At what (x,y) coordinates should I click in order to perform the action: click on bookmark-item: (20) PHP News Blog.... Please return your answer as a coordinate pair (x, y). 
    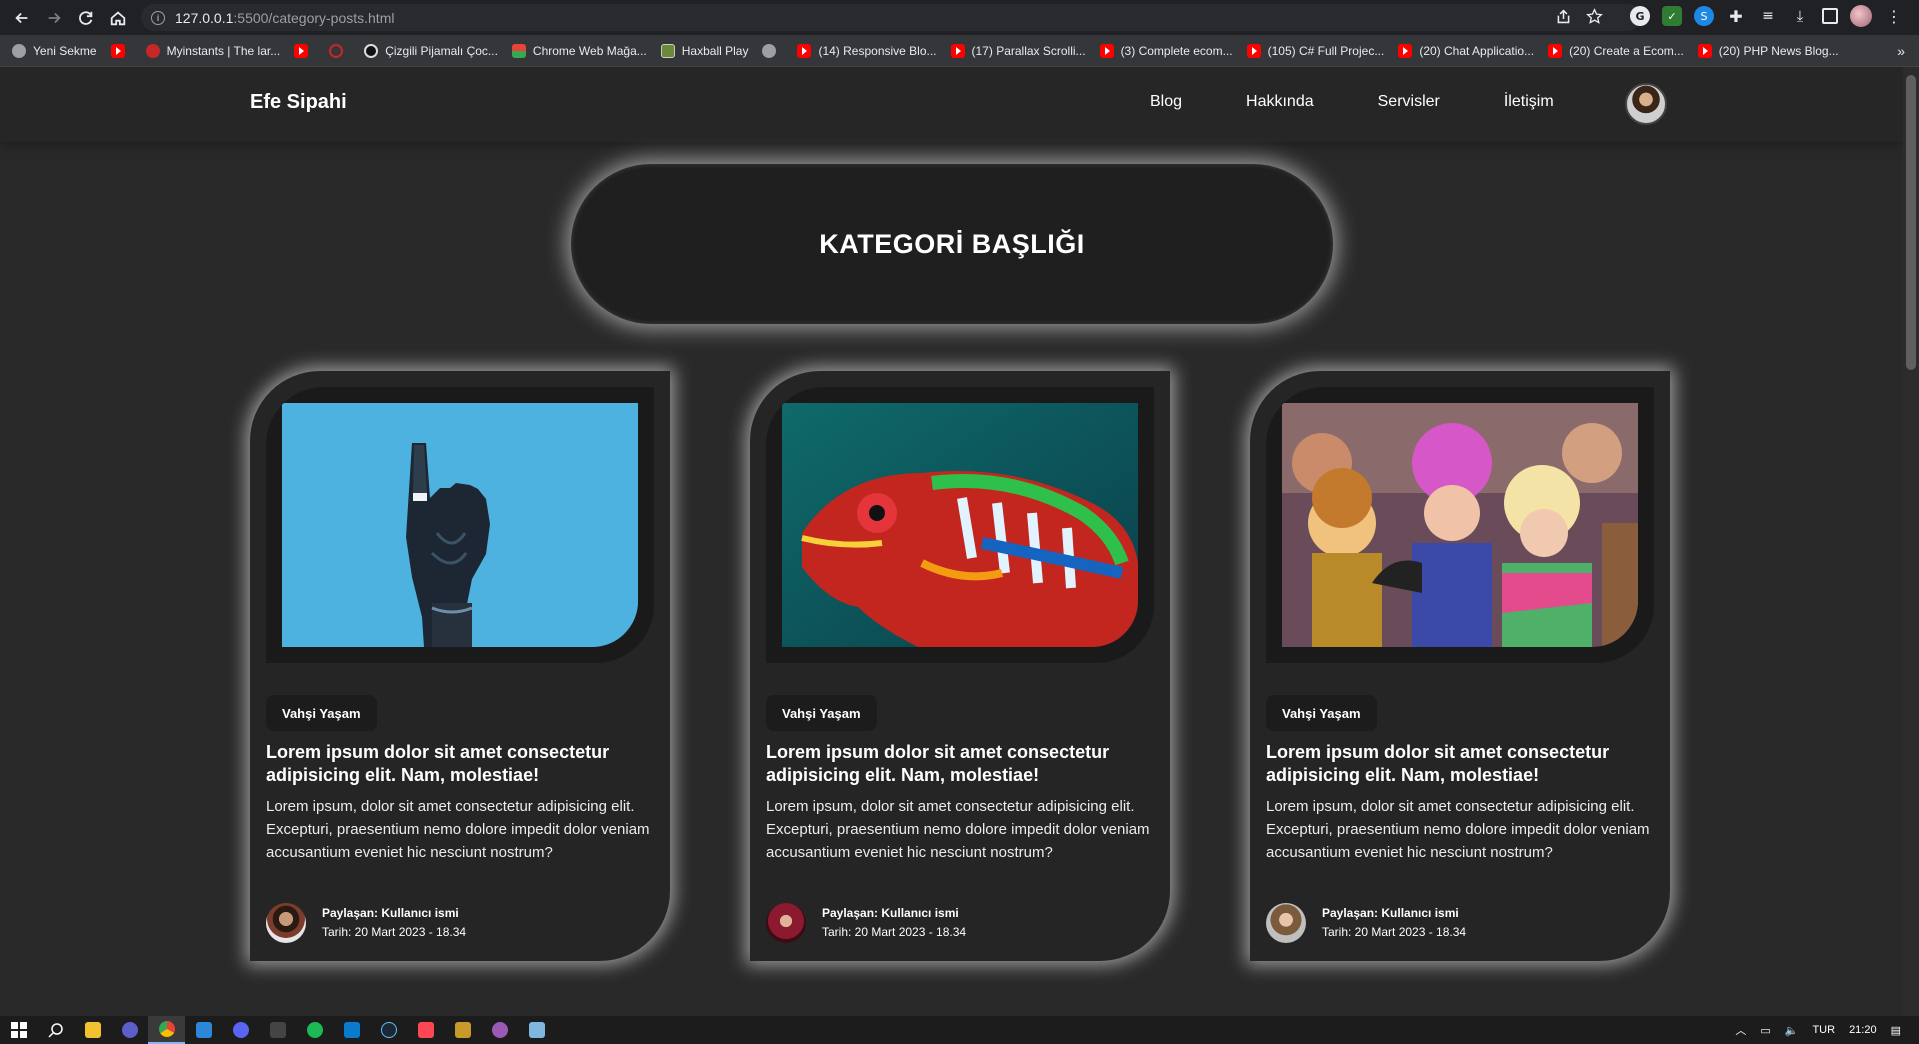
    Looking at the image, I should click on (1768, 50).